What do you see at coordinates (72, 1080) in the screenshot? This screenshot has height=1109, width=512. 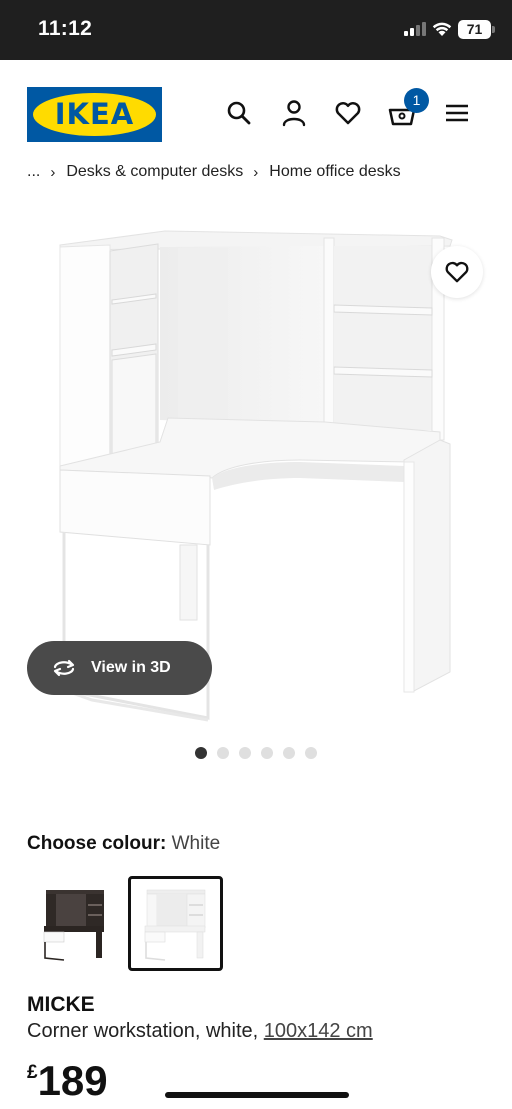 I see `price-amount: 189` at bounding box center [72, 1080].